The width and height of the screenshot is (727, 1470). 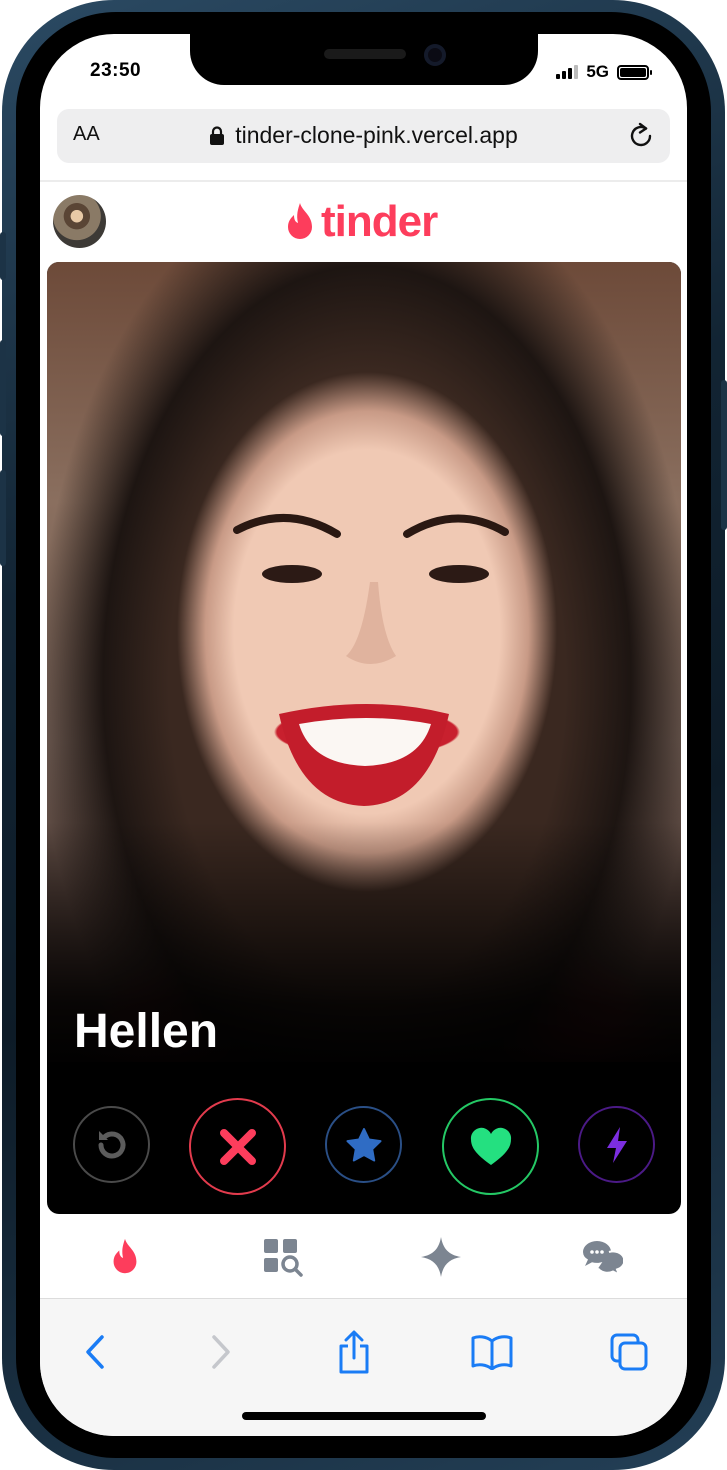 I want to click on share-icon, so click(x=354, y=1352).